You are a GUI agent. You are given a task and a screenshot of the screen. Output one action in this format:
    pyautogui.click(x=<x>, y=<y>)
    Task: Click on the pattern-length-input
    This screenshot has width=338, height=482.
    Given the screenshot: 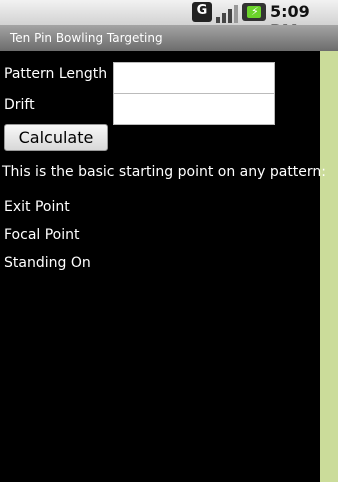 What is the action you would take?
    pyautogui.click(x=194, y=78)
    